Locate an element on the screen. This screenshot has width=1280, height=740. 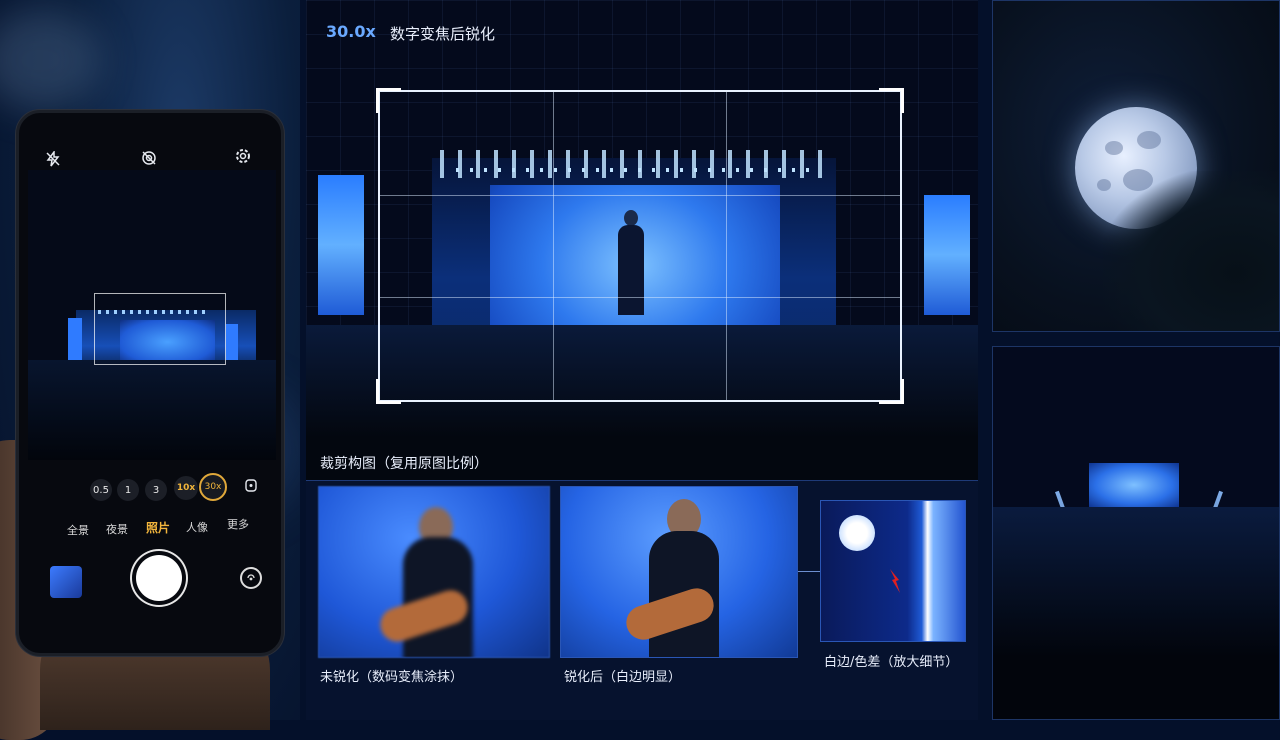
shutter-button is located at coordinates (159, 578).